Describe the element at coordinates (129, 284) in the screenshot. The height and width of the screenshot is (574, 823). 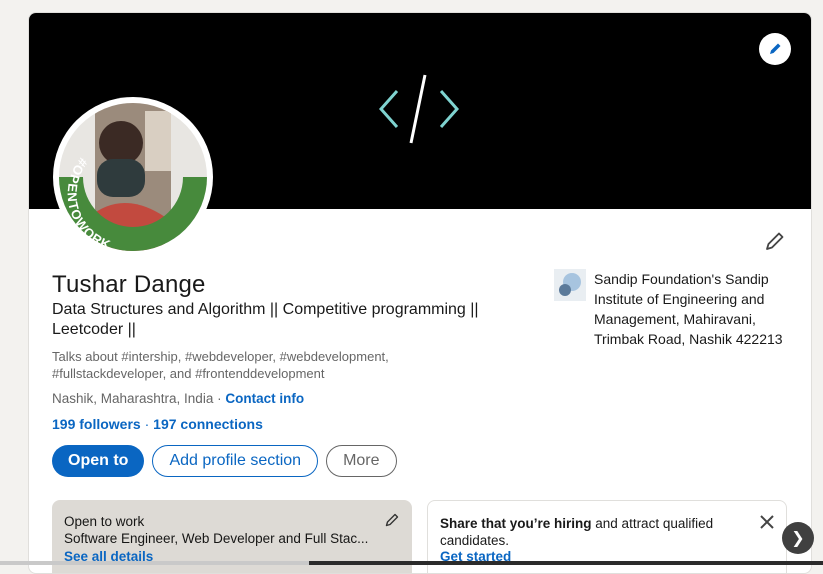
I see `profile-name: Tushar Dange` at that location.